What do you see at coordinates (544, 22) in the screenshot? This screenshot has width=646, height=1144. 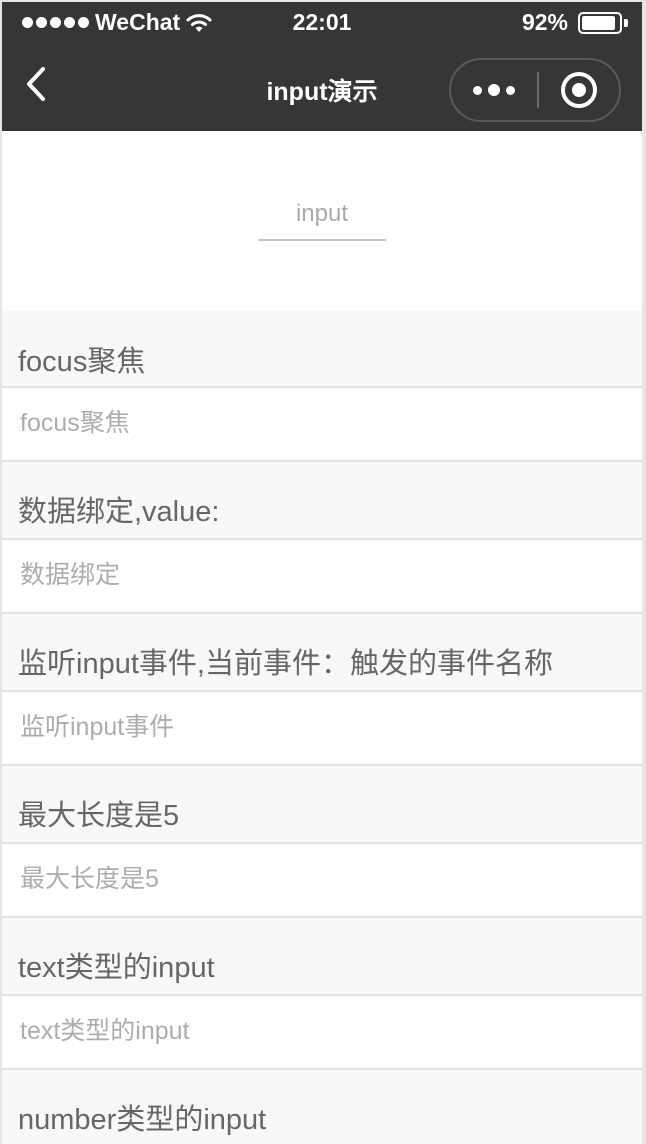 I see `battery-percent: 92%` at bounding box center [544, 22].